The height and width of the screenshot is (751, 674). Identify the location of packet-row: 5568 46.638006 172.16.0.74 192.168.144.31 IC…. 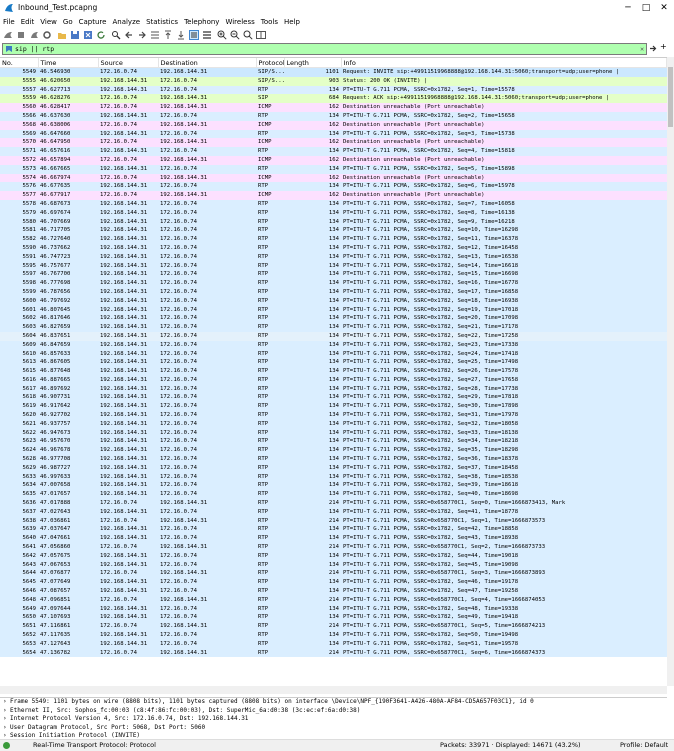
(333, 125).